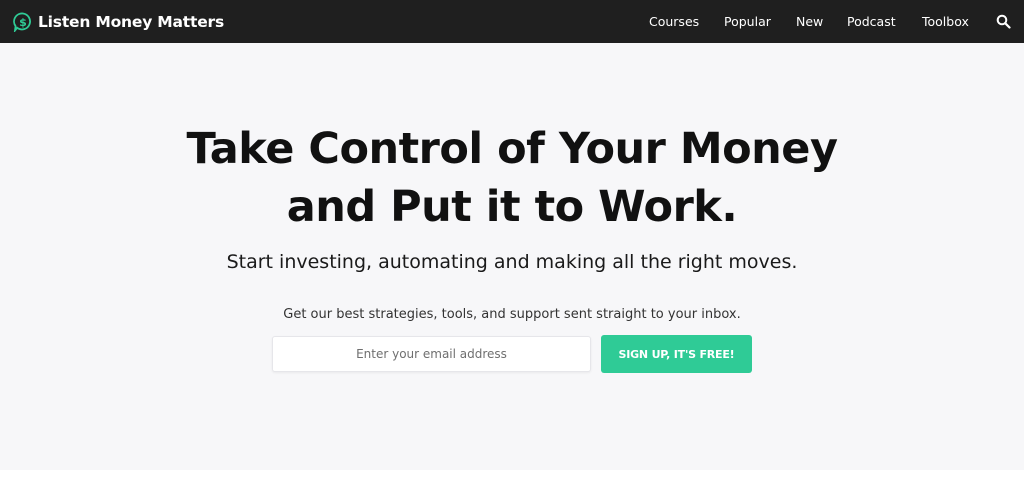  Describe the element at coordinates (747, 21) in the screenshot. I see `nav-item-popular: Popular` at that location.